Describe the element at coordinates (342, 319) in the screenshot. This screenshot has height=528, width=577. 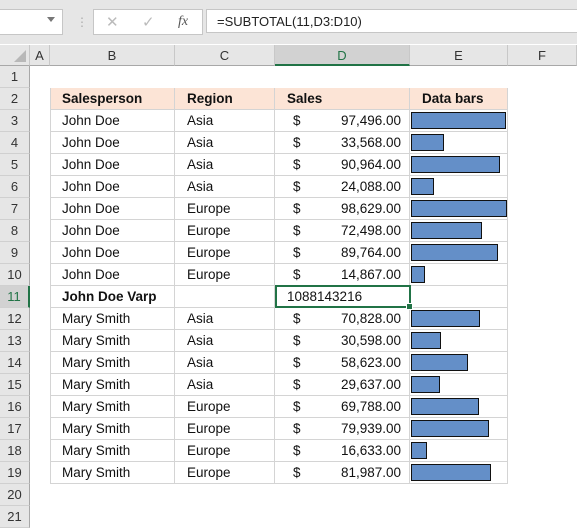
I see `sales-cell: $70,828.00` at that location.